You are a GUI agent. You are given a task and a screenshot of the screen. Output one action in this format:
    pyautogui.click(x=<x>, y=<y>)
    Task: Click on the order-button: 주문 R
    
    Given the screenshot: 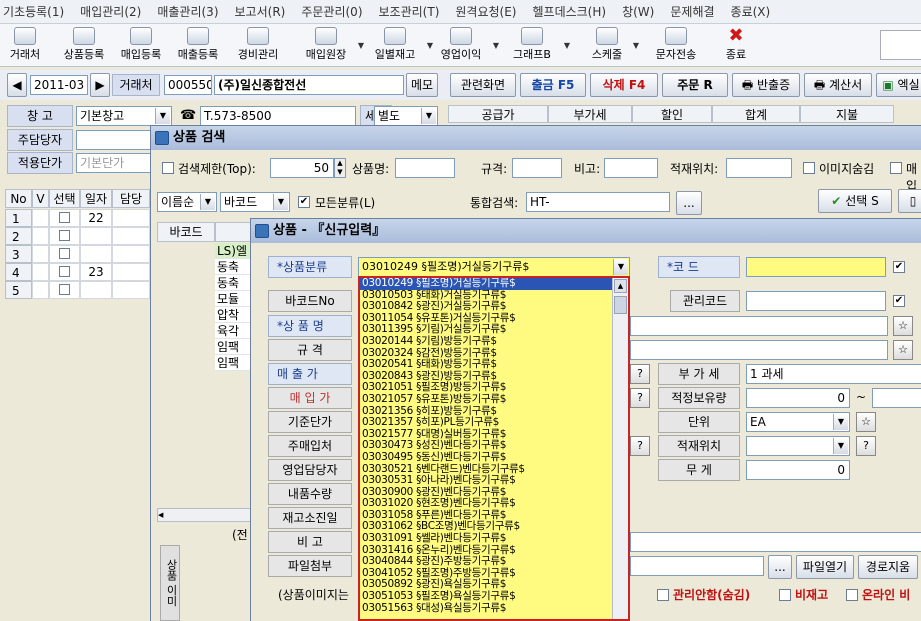 What is the action you would take?
    pyautogui.click(x=695, y=85)
    